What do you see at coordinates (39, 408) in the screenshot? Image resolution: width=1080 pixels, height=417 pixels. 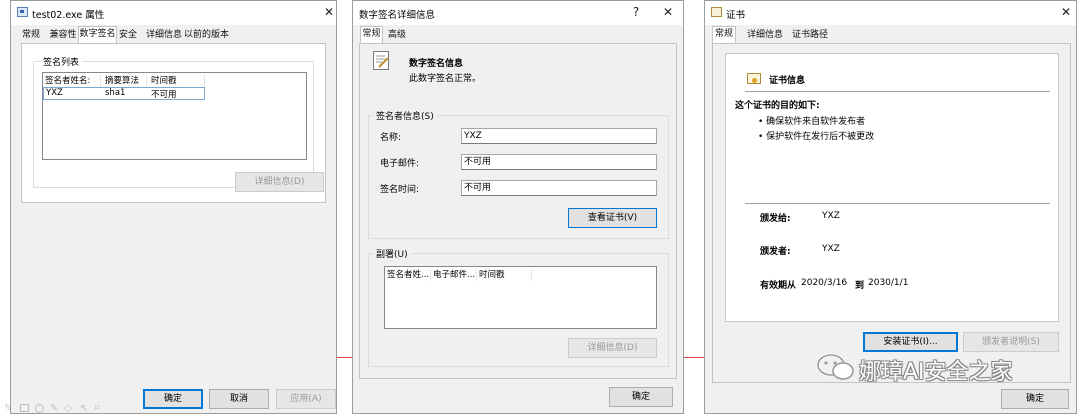 I see `circle-icon` at bounding box center [39, 408].